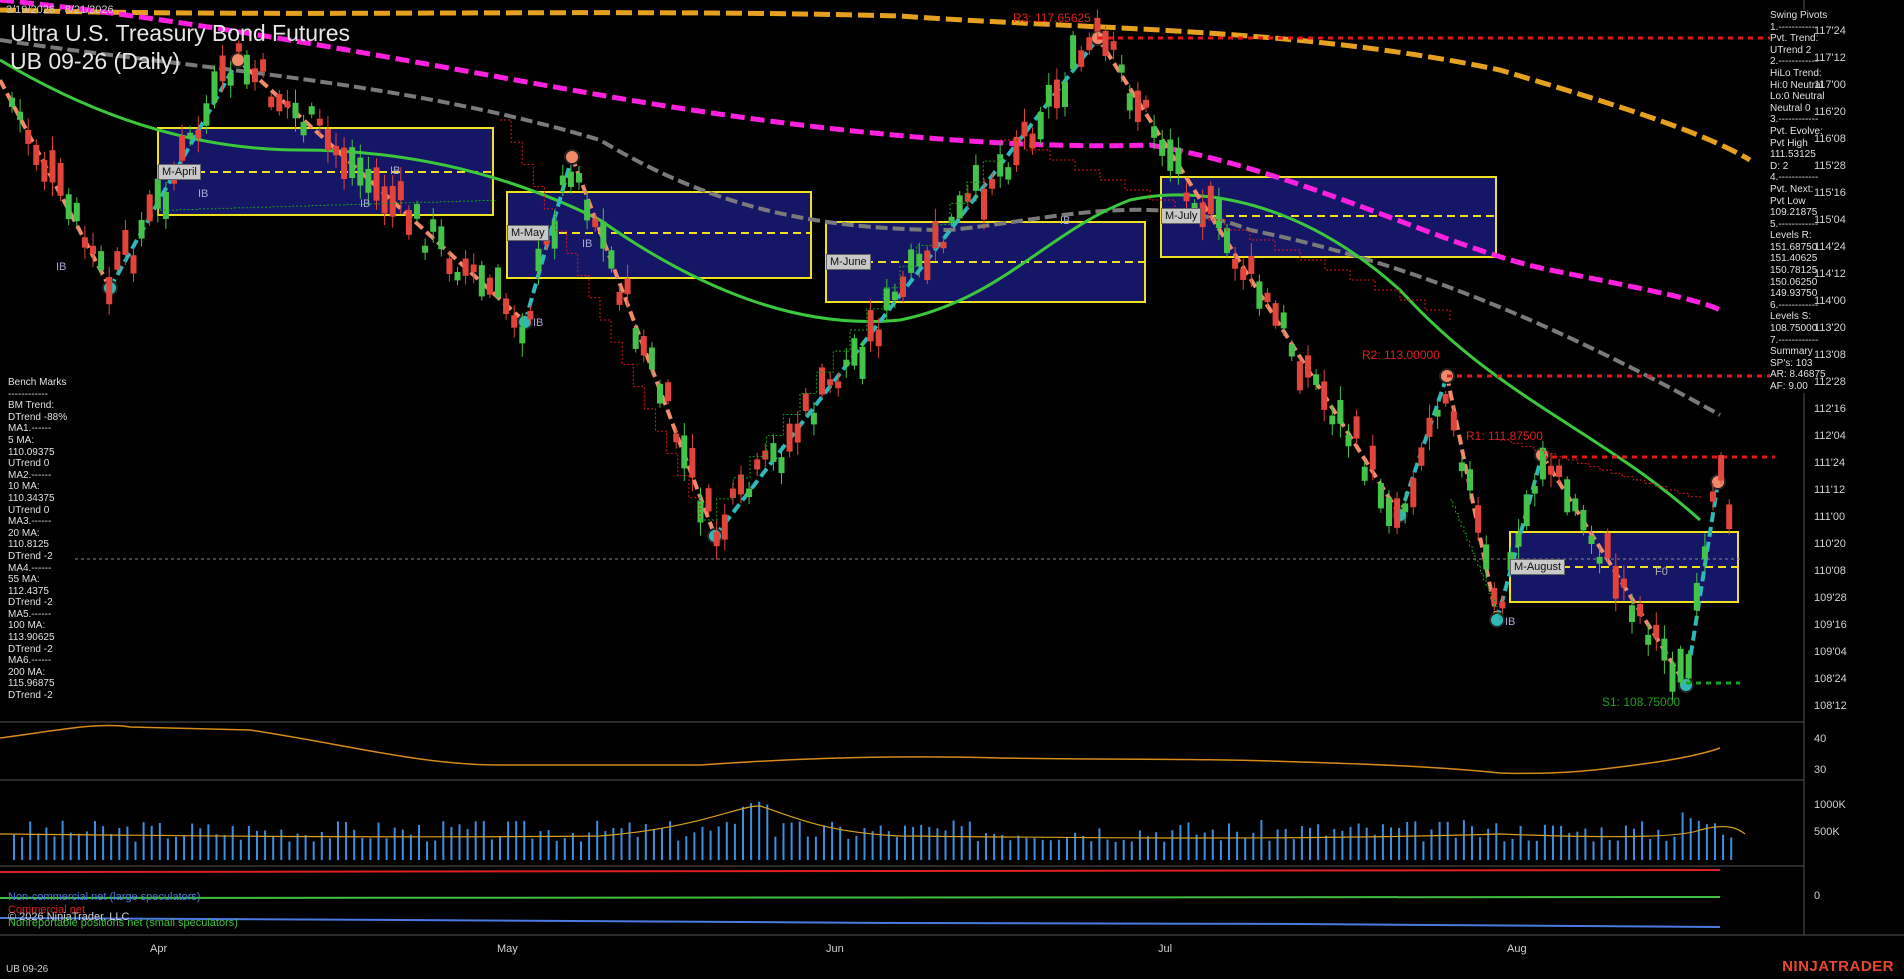  What do you see at coordinates (95, 61) in the screenshot?
I see `chart-subtitle: UB 09-26 (Daily)` at bounding box center [95, 61].